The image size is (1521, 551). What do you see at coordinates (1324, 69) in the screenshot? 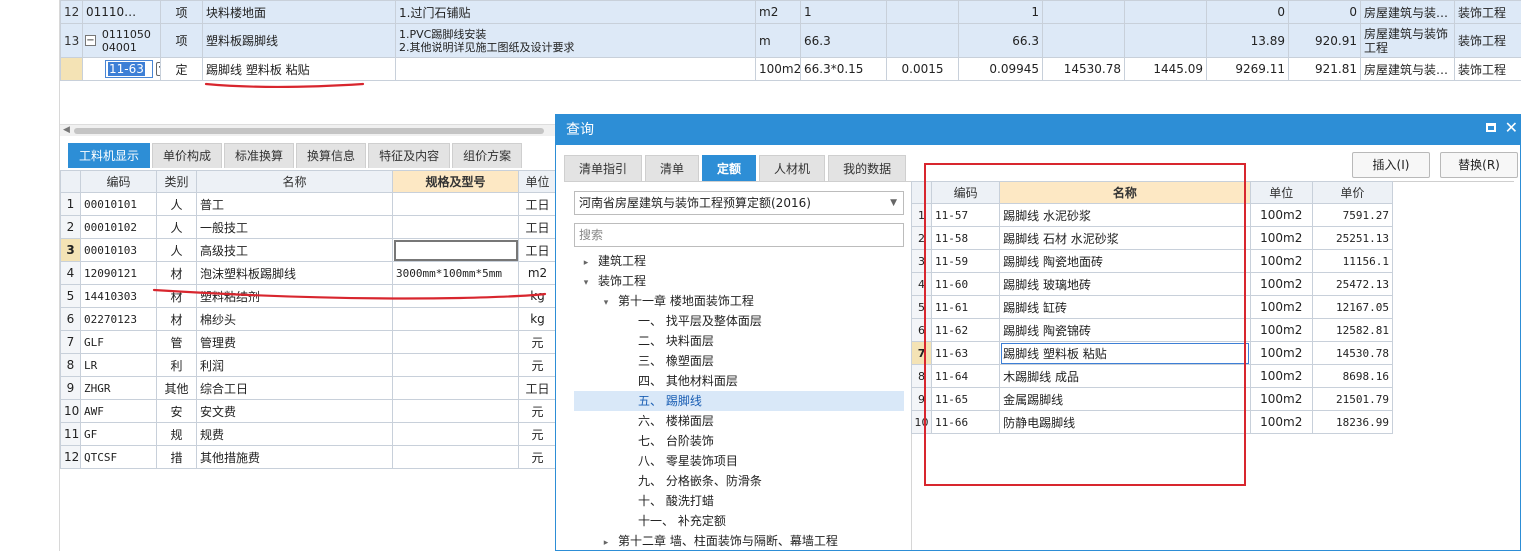
I see `total-cell: 921.81` at bounding box center [1324, 69].